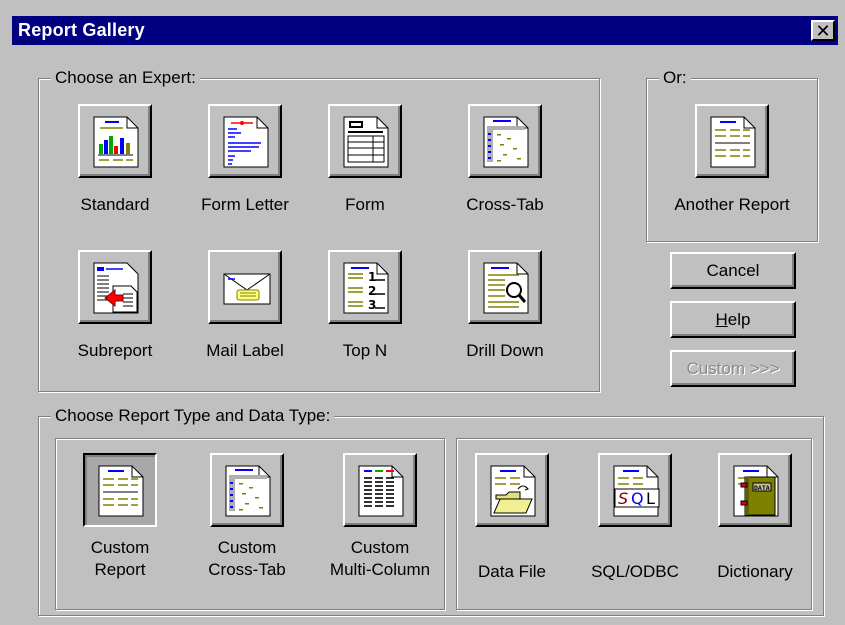 This screenshot has height=625, width=845. Describe the element at coordinates (120, 528) in the screenshot. I see `custom-report: Custom Report` at that location.